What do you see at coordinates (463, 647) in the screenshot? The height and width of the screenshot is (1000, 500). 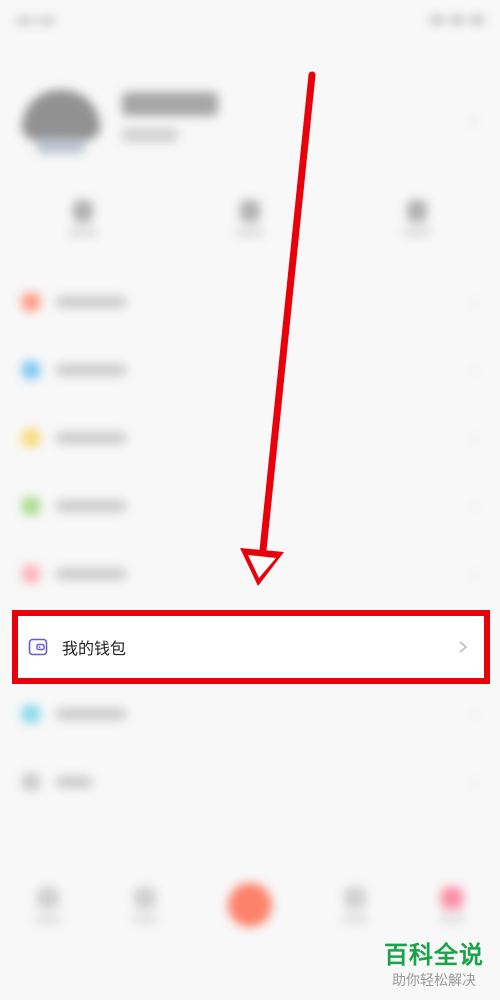 I see `chevron-right-icon` at bounding box center [463, 647].